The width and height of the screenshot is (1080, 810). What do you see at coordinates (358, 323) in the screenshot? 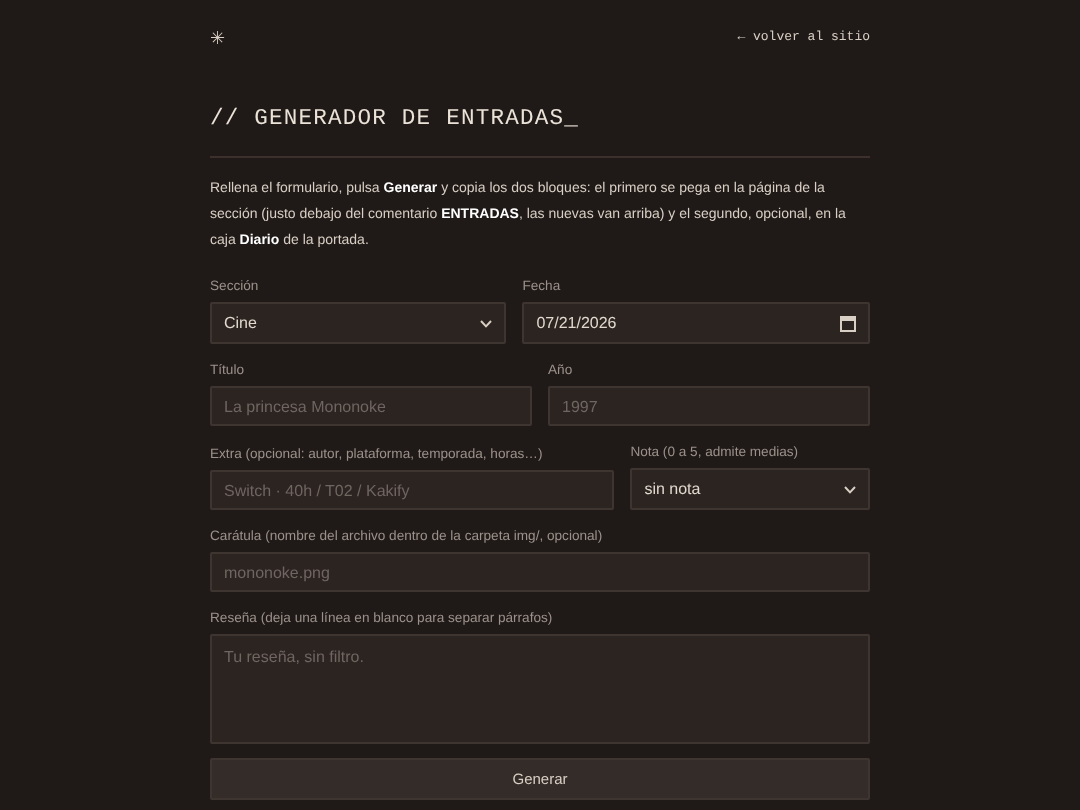
I see `select-field: Cine` at bounding box center [358, 323].